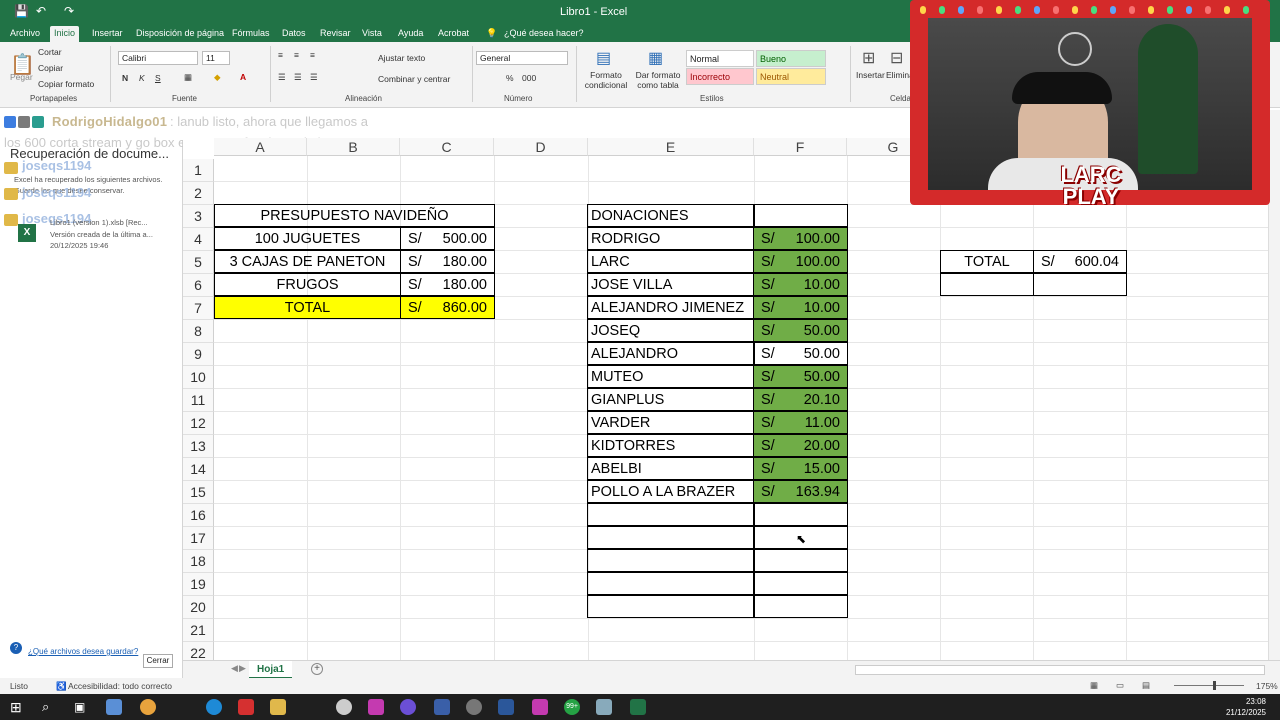 The image size is (1280, 720). What do you see at coordinates (372, 34) in the screenshot?
I see `tab-vista: Vista` at bounding box center [372, 34].